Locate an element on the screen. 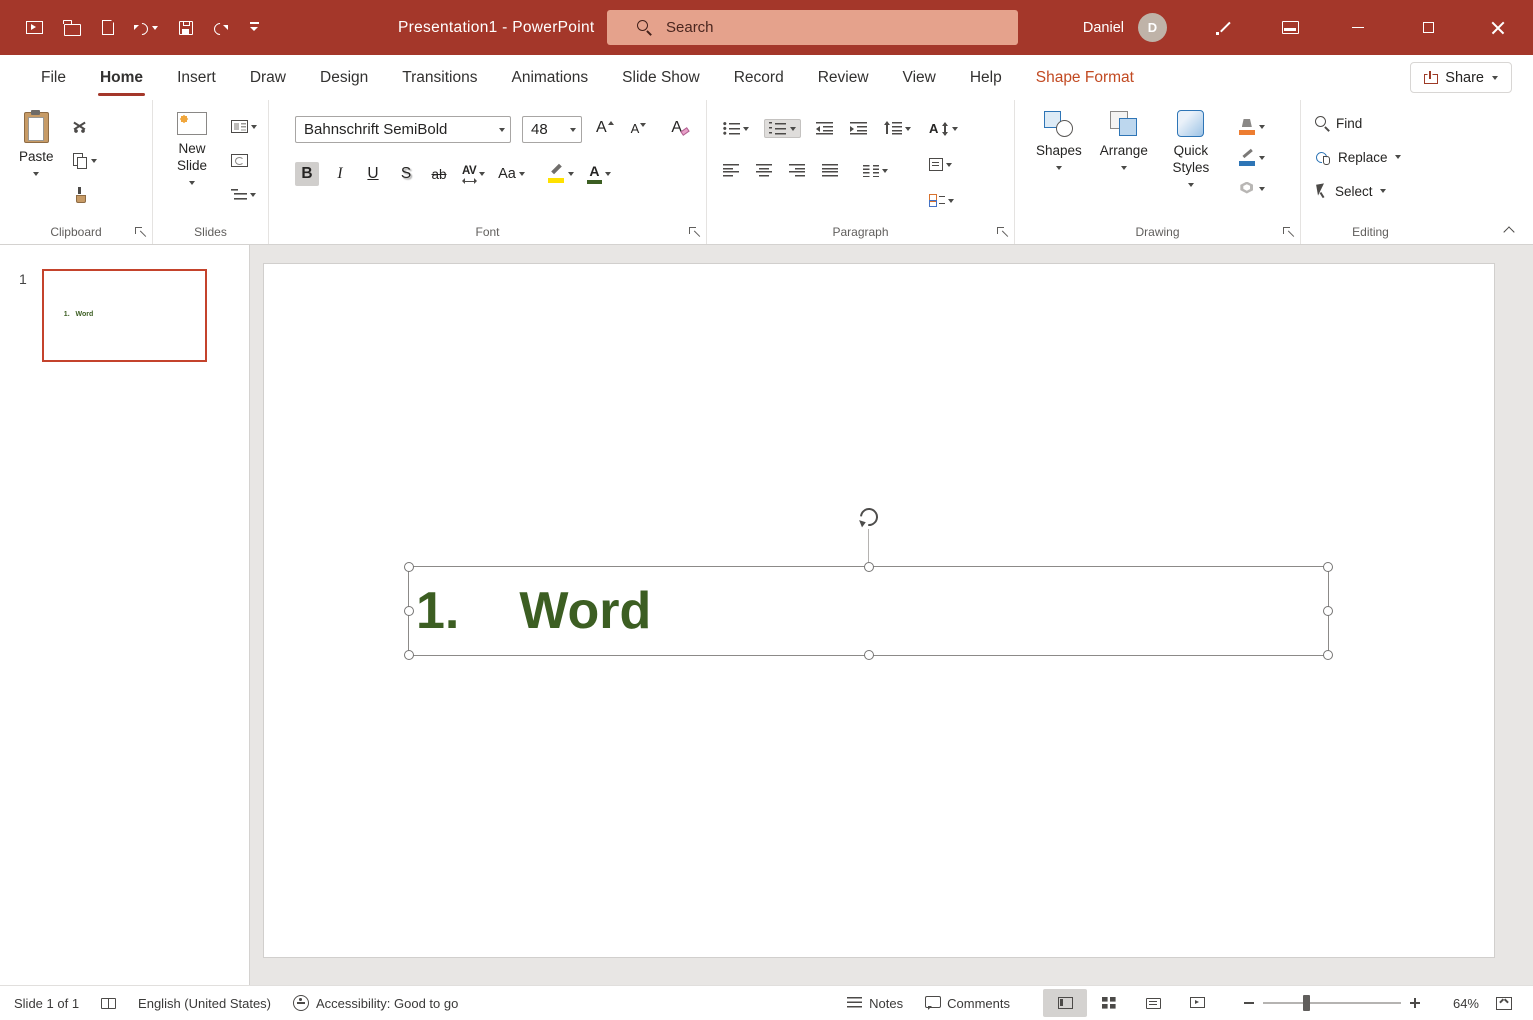  start-slideshow-button is located at coordinates (34, 28).